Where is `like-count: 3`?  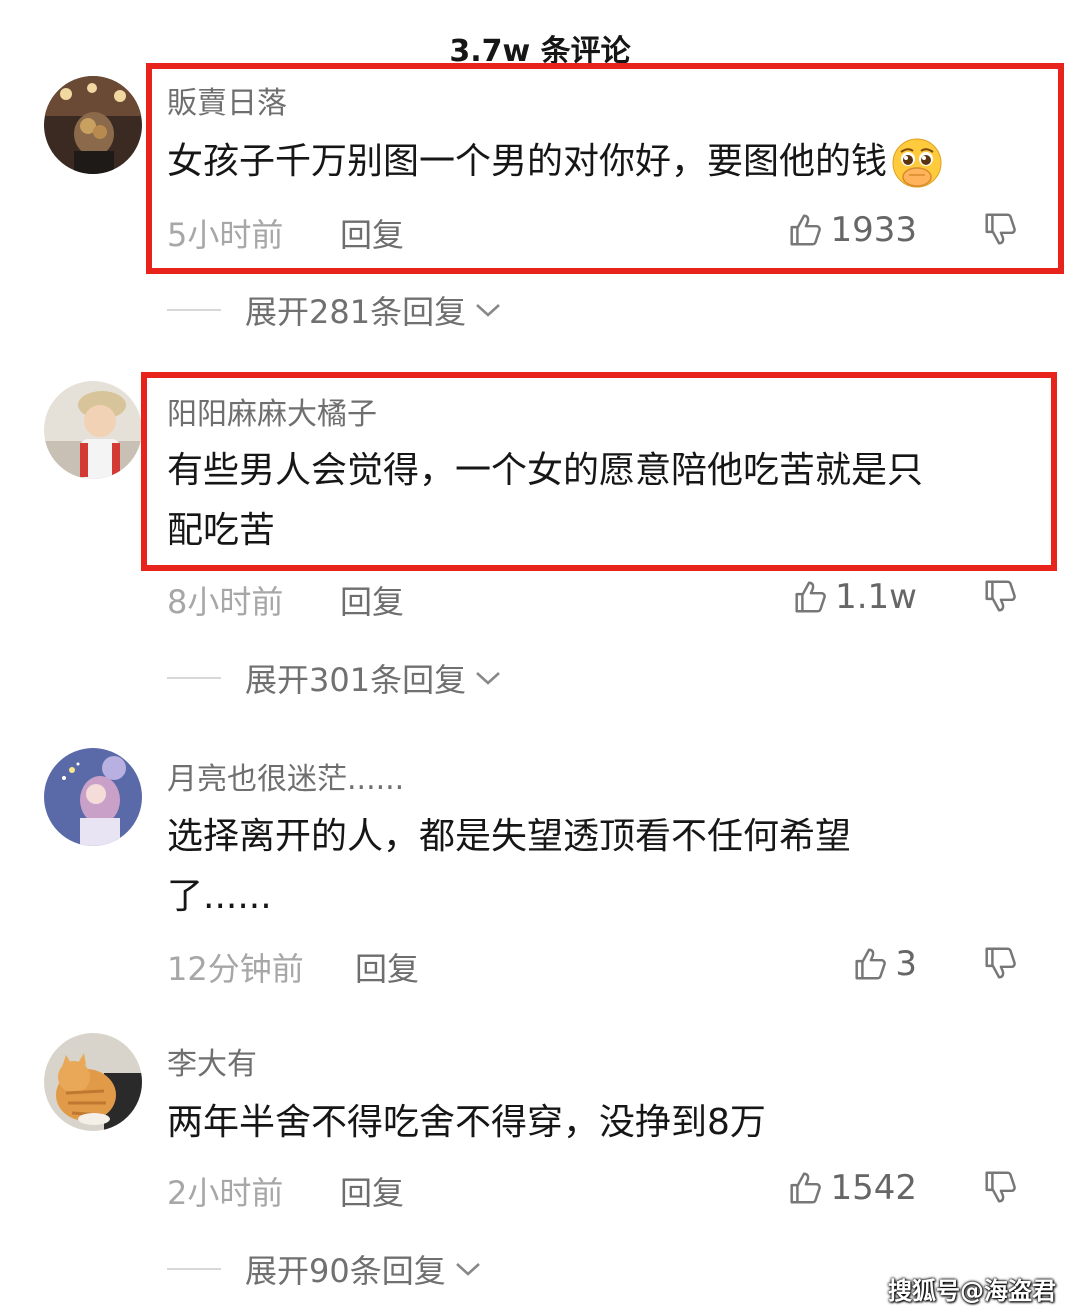
like-count: 3 is located at coordinates (906, 964).